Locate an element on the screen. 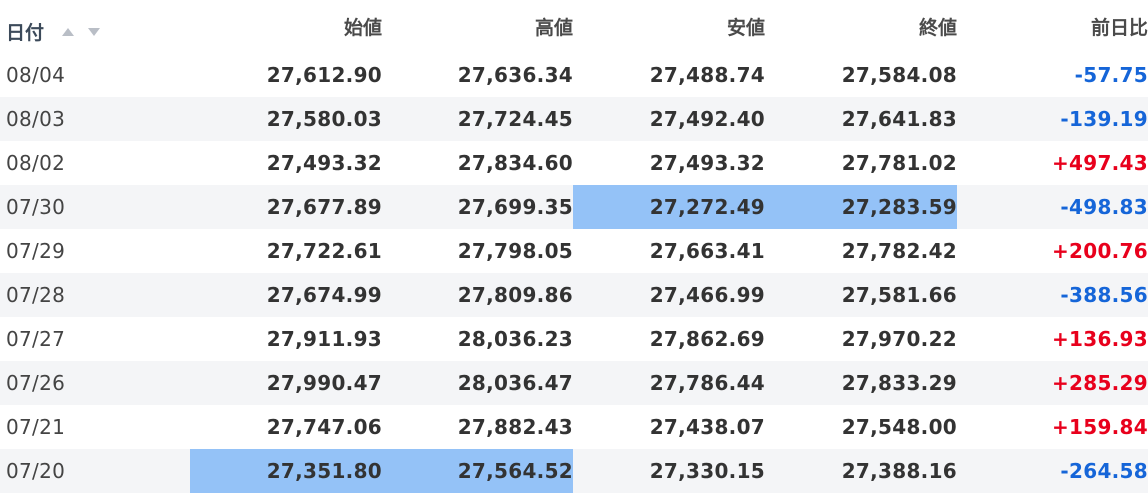  cell-open: 27,493.32 is located at coordinates (286, 163).